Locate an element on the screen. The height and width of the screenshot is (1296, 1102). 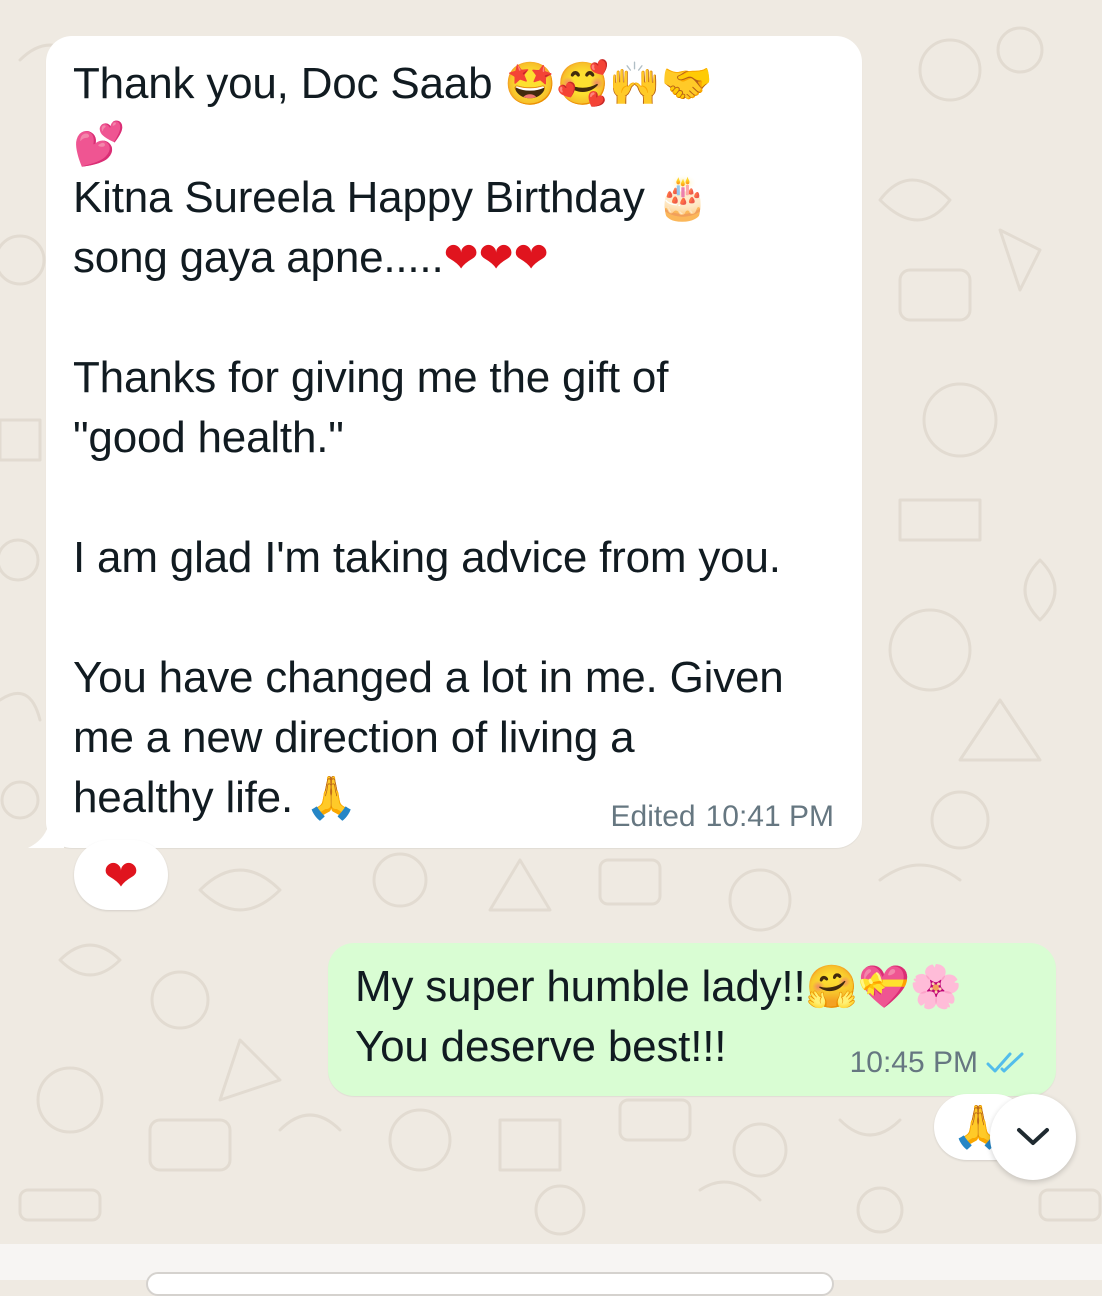
emoji-group: 💕 is located at coordinates (99, 143).